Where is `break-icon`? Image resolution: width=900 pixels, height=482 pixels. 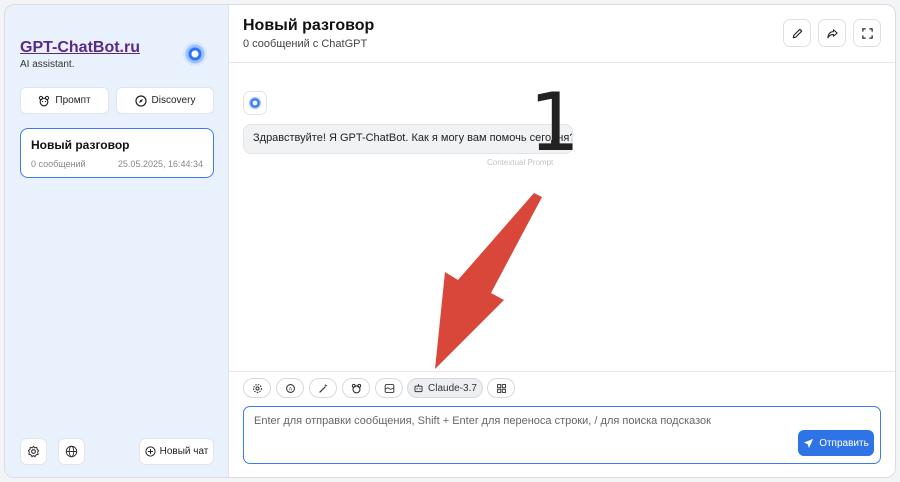
break-icon is located at coordinates (389, 388).